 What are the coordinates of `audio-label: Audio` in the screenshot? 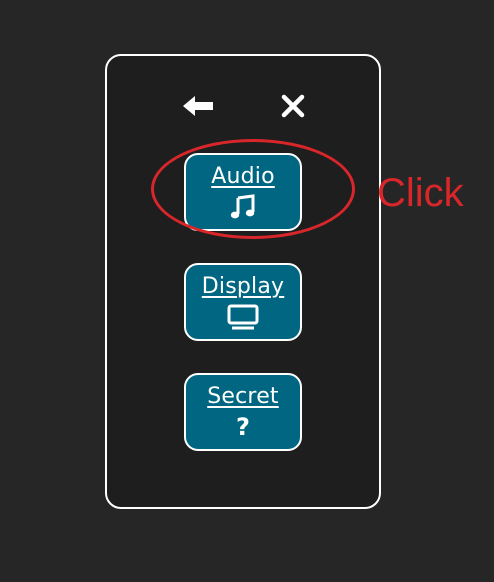 It's located at (243, 176).